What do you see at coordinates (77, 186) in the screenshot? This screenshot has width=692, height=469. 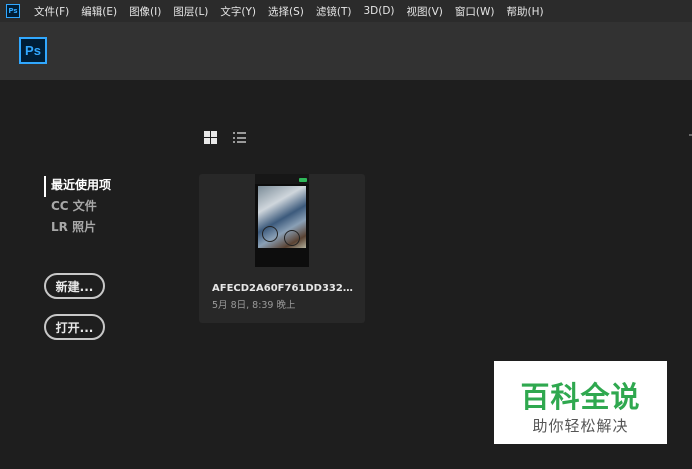 I see `nav-item-recent: 最近使用项` at bounding box center [77, 186].